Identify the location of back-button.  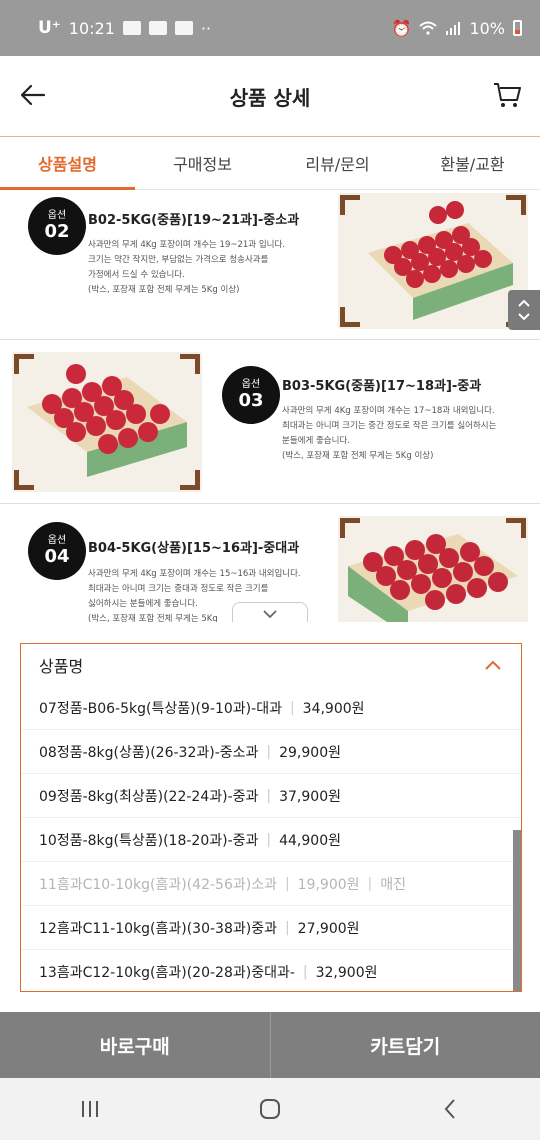
(450, 1109).